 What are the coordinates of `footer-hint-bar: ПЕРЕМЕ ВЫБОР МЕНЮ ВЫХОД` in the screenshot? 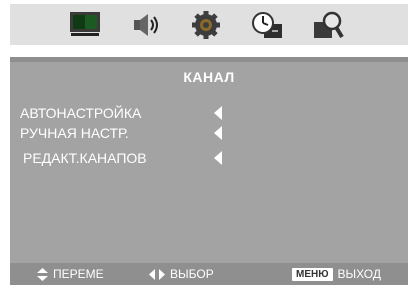 It's located at (209, 274).